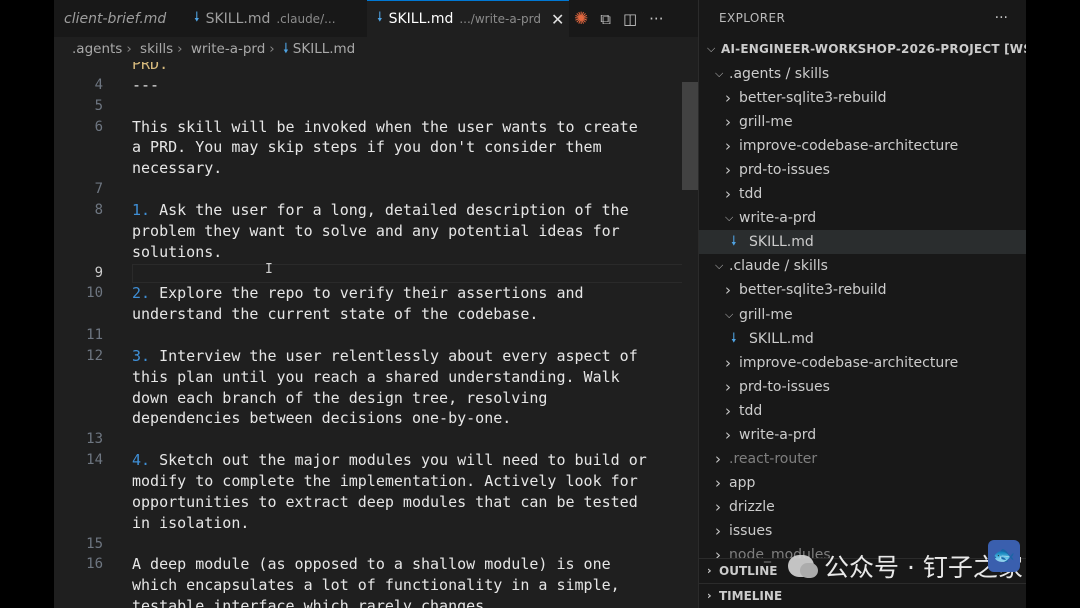  I want to click on breadcrumb-item: write-a-prd, so click(228, 49).